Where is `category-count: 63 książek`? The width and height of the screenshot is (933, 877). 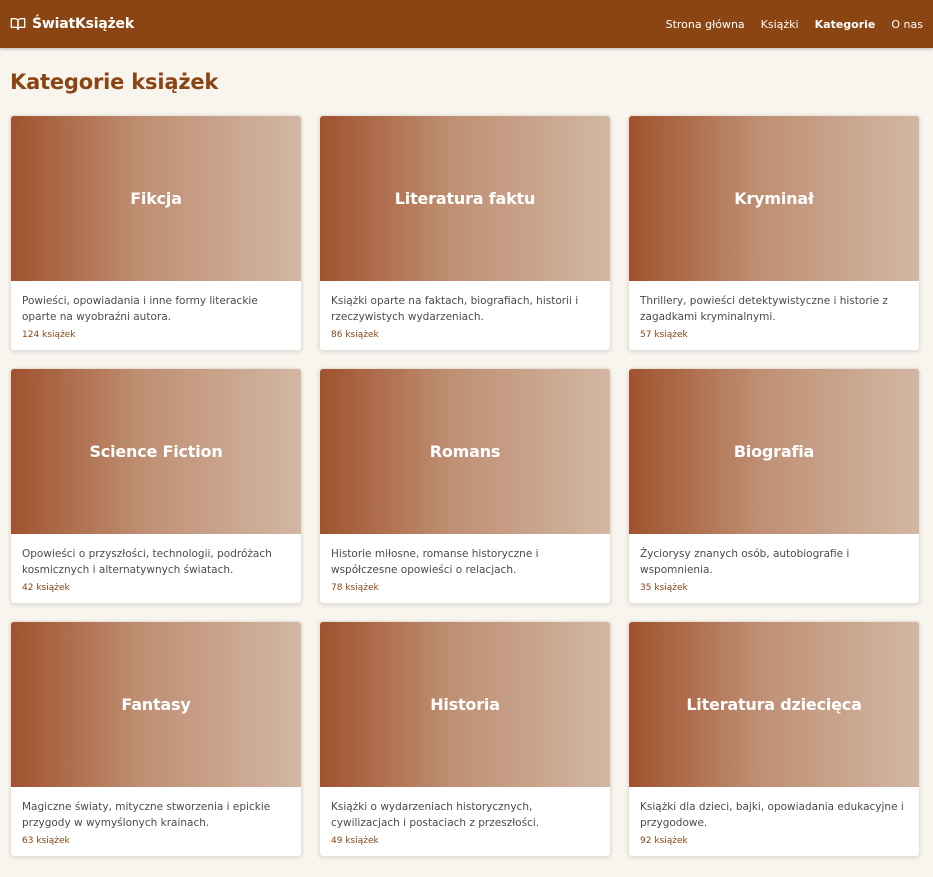
category-count: 63 książek is located at coordinates (46, 841).